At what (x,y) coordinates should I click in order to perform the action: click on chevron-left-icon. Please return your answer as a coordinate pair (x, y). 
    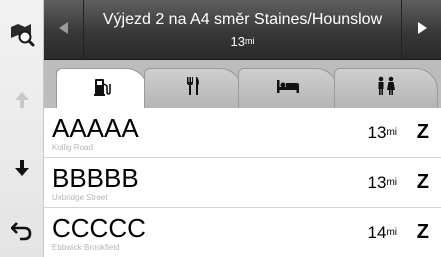
    Looking at the image, I should click on (63, 30).